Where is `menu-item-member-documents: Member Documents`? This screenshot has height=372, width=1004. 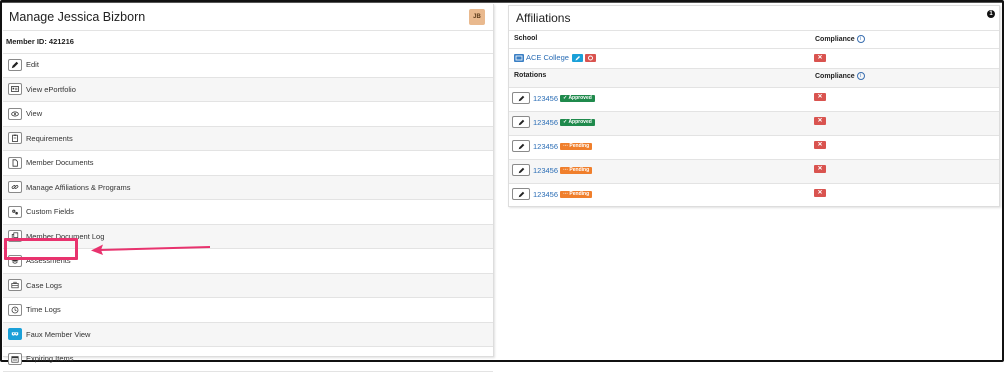
menu-item-member-documents: Member Documents is located at coordinates (248, 163).